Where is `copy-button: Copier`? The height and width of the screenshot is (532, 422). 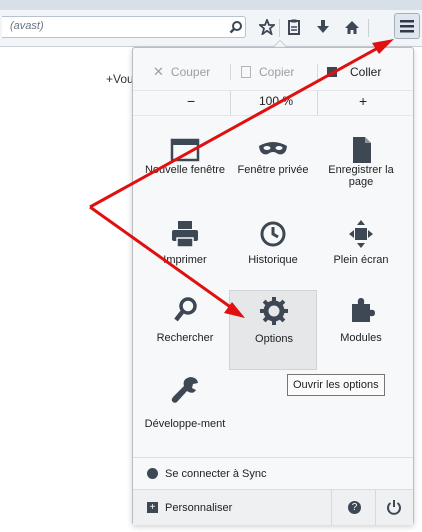
copy-button: Copier is located at coordinates (267, 72).